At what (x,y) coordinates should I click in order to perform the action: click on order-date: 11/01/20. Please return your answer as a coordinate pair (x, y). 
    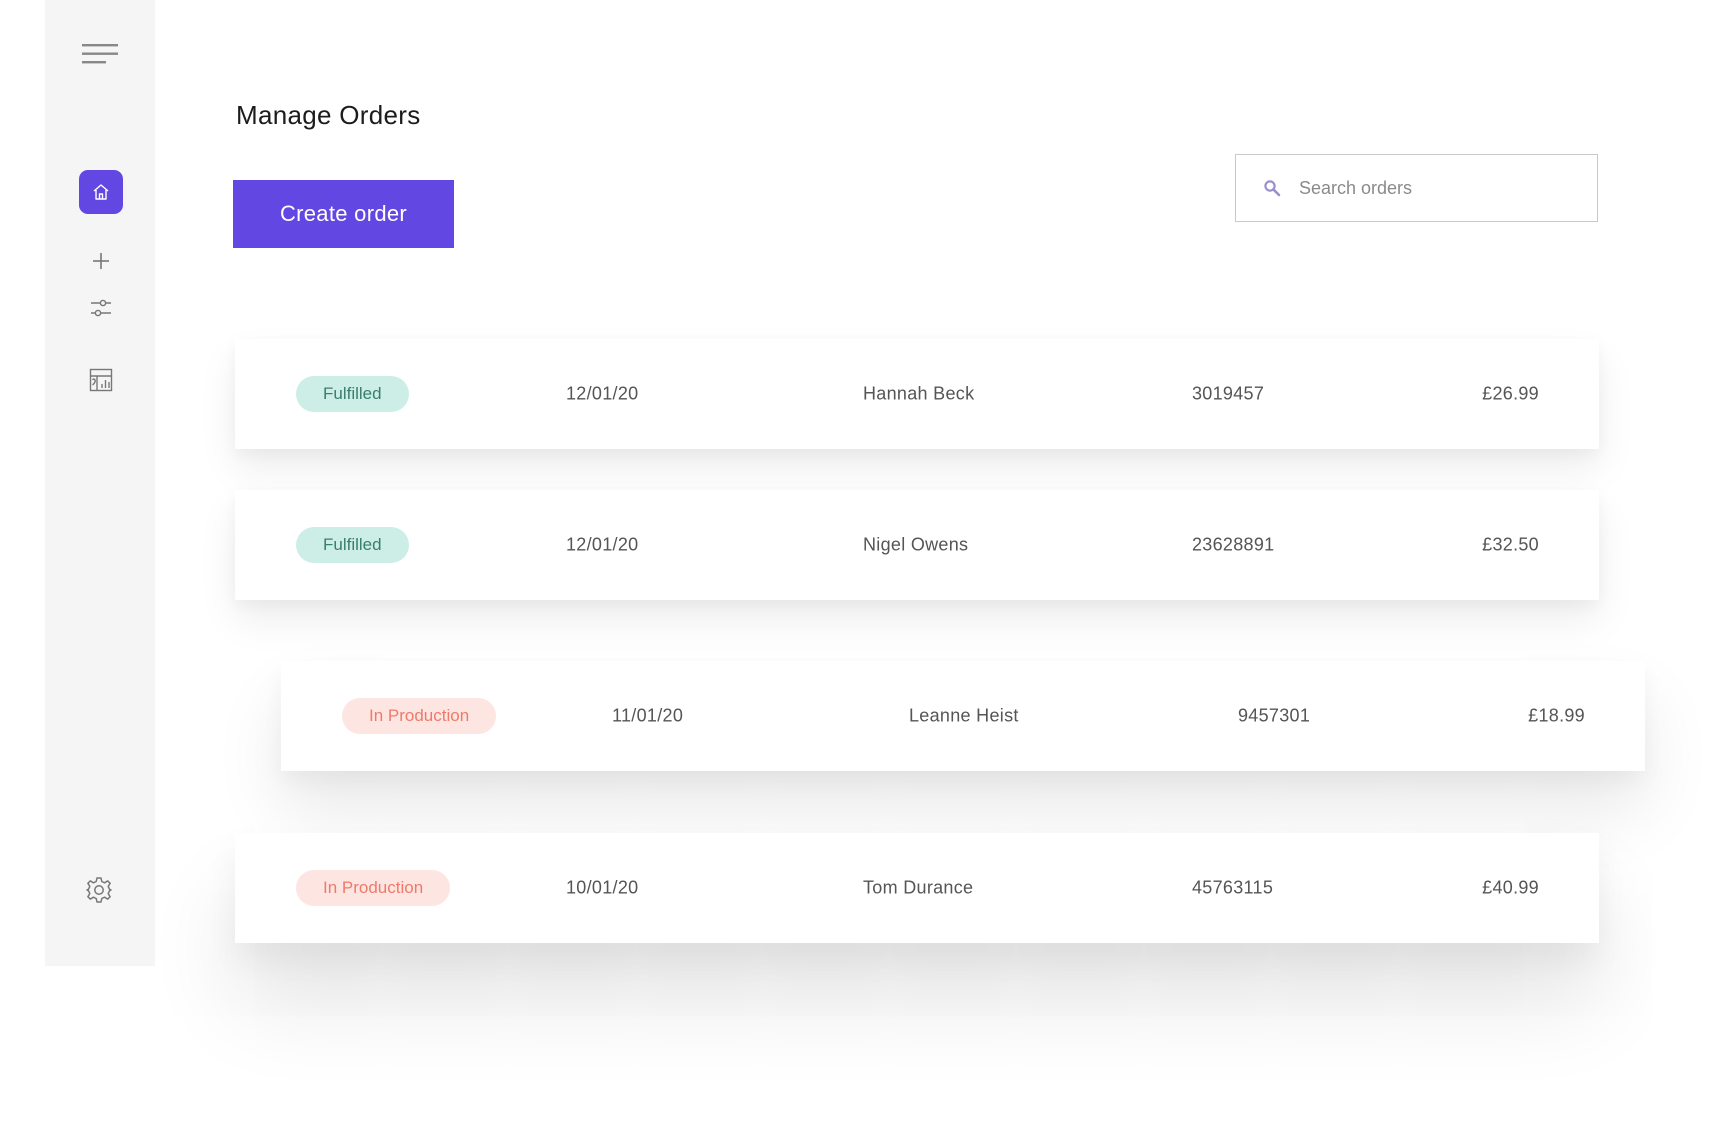
    Looking at the image, I should click on (648, 715).